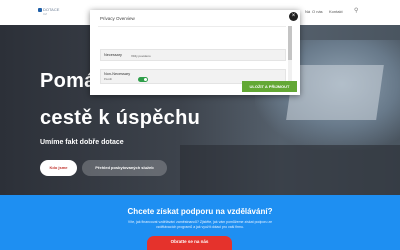 The width and height of the screenshot is (400, 250). Describe the element at coordinates (113, 55) in the screenshot. I see `accordion-necessary-label: Necessary` at that location.